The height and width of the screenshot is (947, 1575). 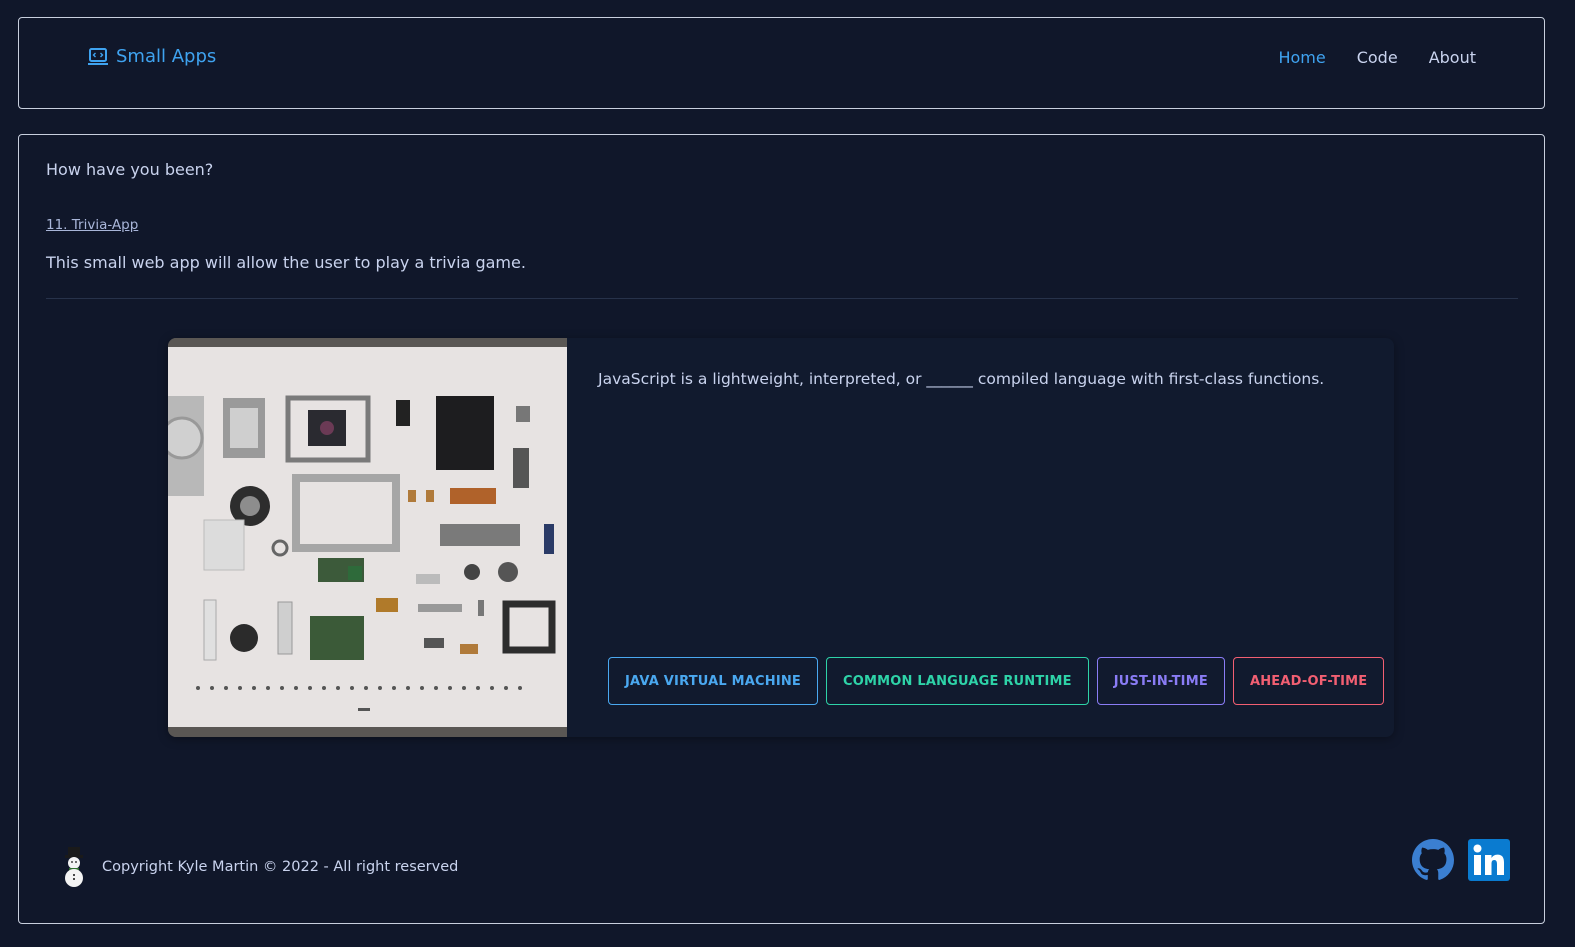 What do you see at coordinates (713, 681) in the screenshot?
I see `answer-button-1: JAVA VIRTUAL MACHINE` at bounding box center [713, 681].